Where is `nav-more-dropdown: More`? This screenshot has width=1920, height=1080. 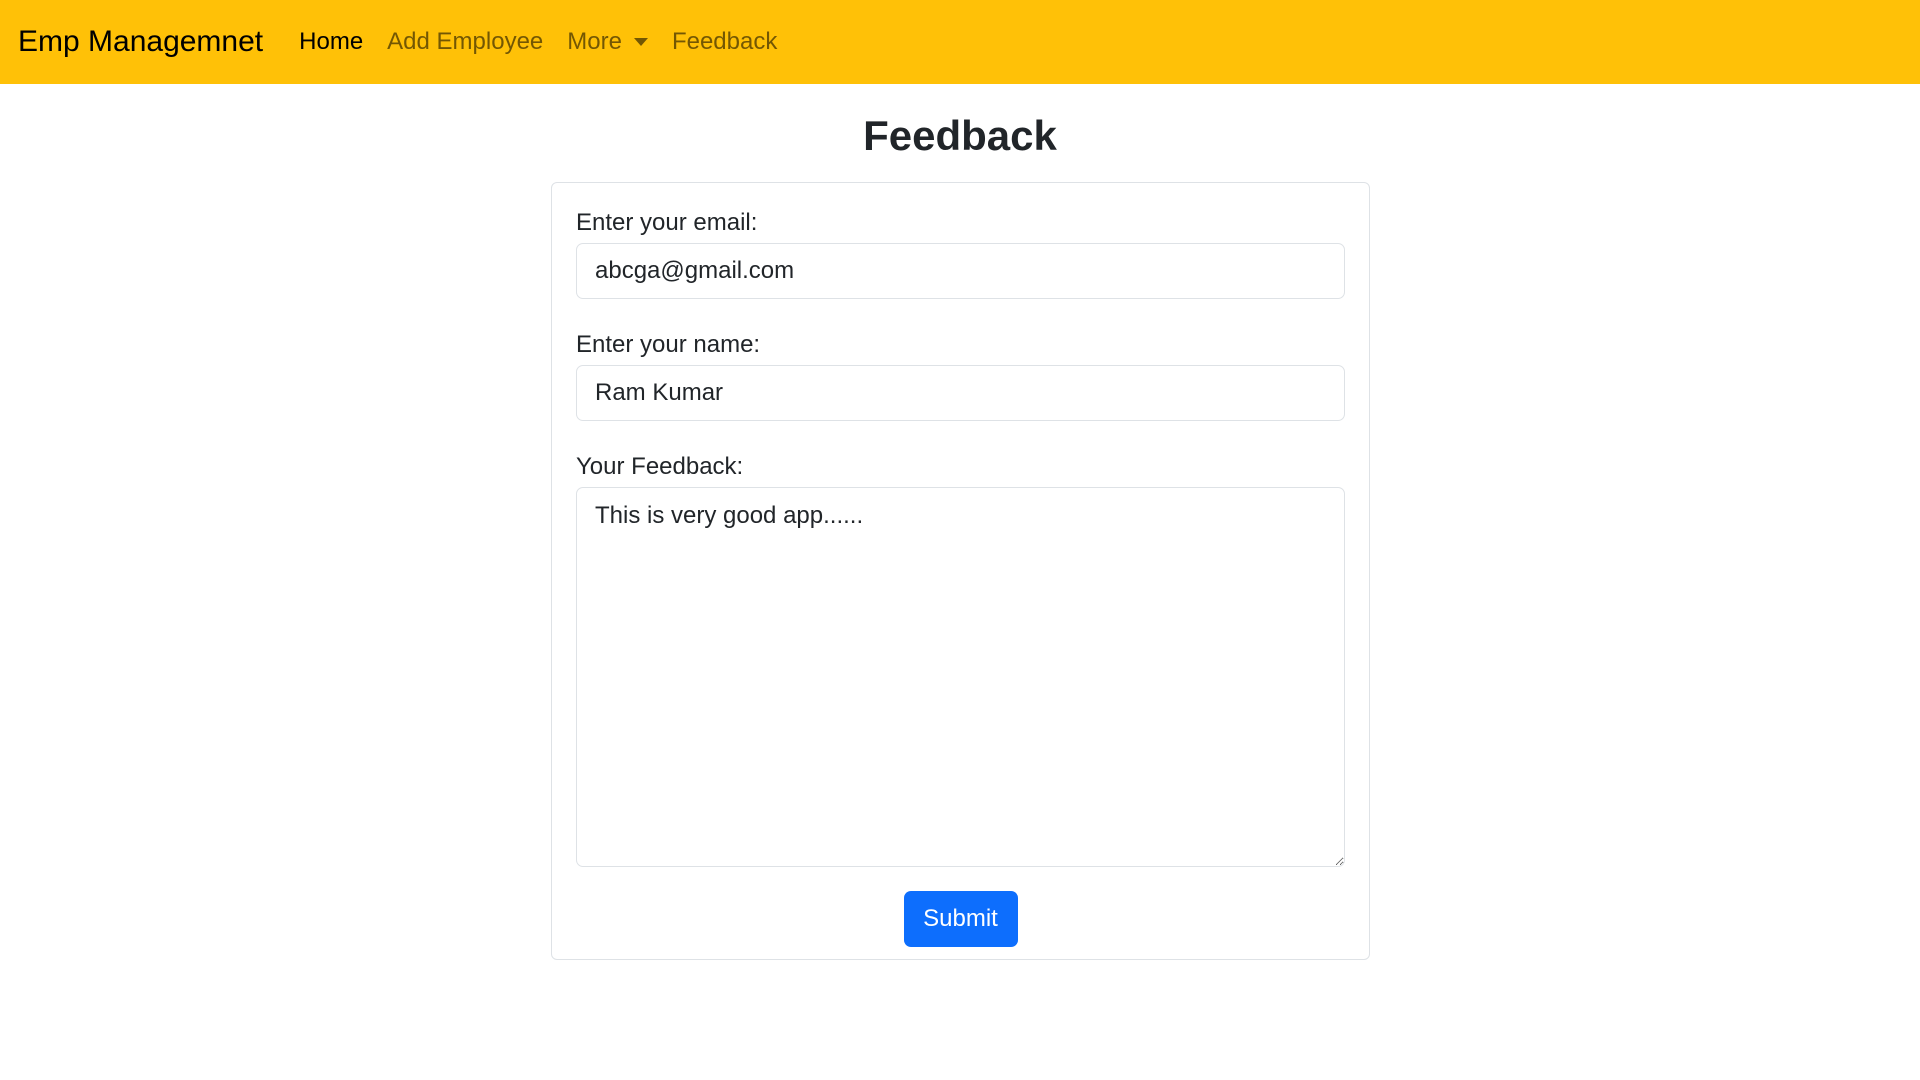
nav-more-dropdown: More is located at coordinates (607, 42).